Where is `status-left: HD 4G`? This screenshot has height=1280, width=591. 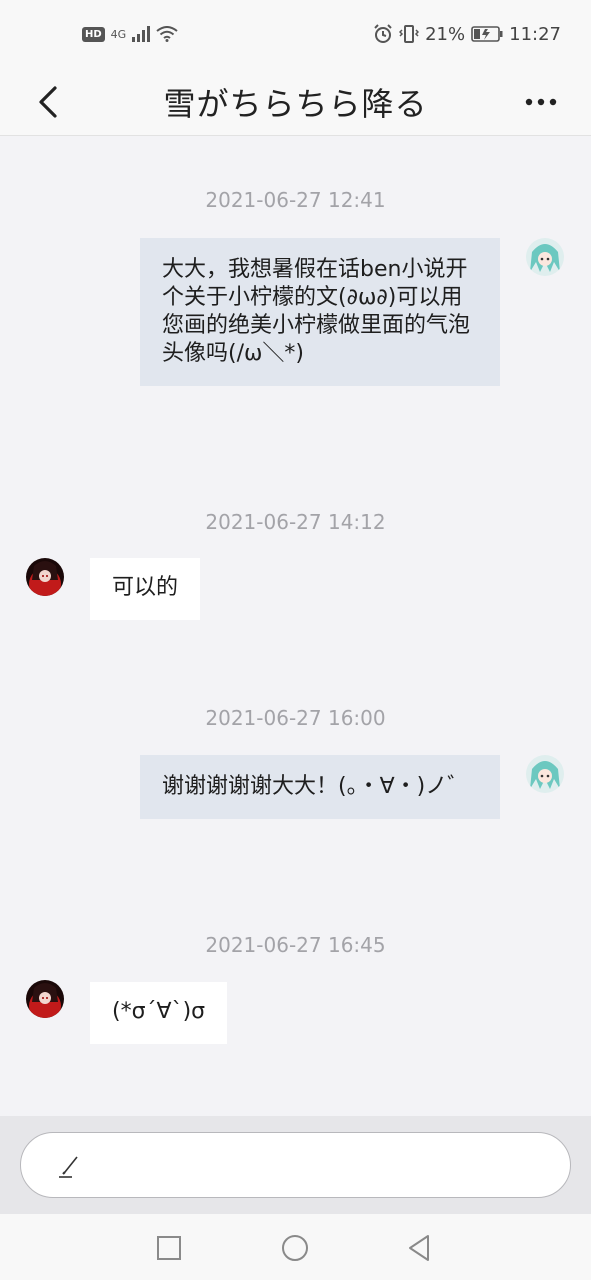
status-left: HD 4G is located at coordinates (130, 34).